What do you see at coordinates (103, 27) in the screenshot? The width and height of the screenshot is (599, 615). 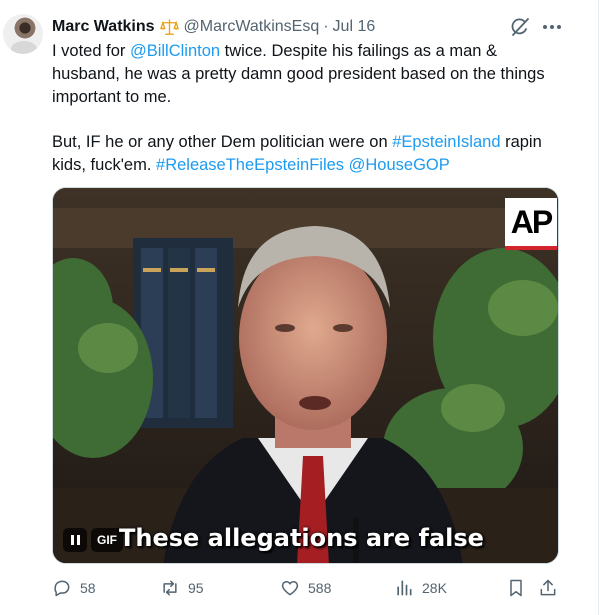 I see `author-name: Marc Watkins` at bounding box center [103, 27].